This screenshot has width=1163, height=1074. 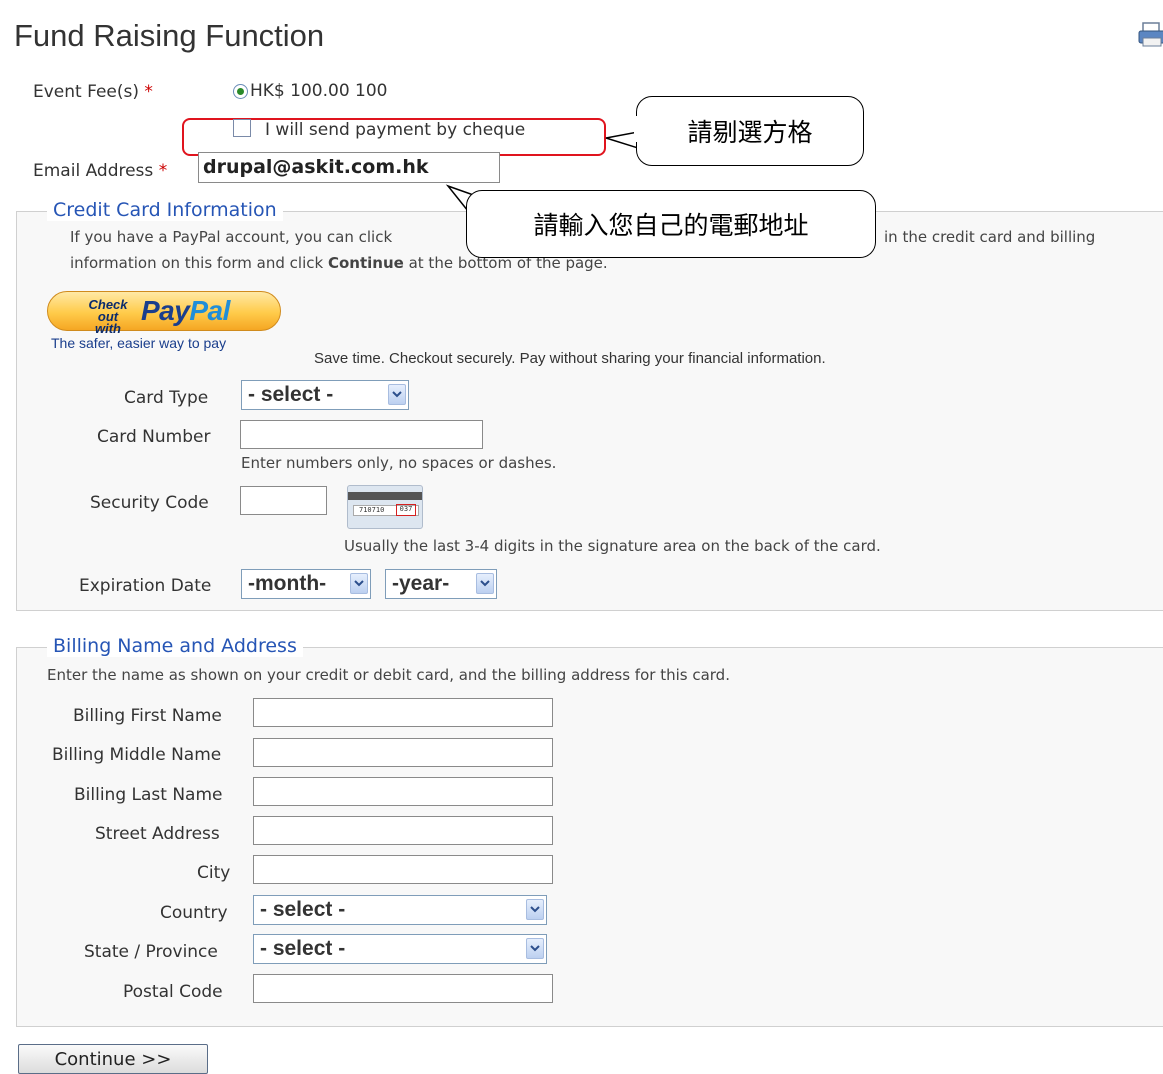 What do you see at coordinates (165, 210) in the screenshot?
I see `credit-card-legend: Credit Card Information` at bounding box center [165, 210].